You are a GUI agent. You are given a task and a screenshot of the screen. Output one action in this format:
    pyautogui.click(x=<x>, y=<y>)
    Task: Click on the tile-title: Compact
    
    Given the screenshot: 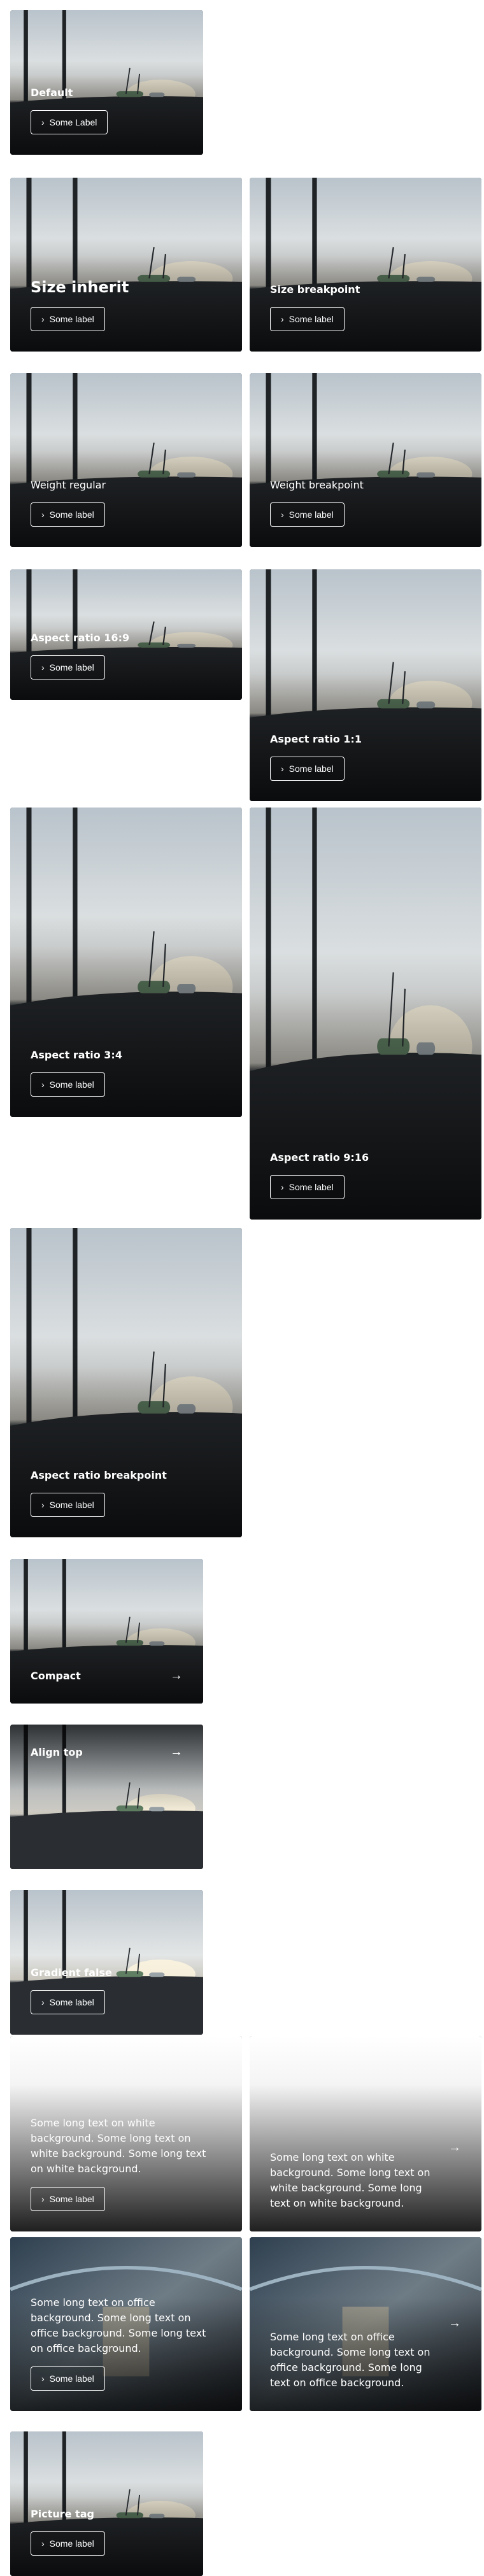 What is the action you would take?
    pyautogui.click(x=56, y=1676)
    